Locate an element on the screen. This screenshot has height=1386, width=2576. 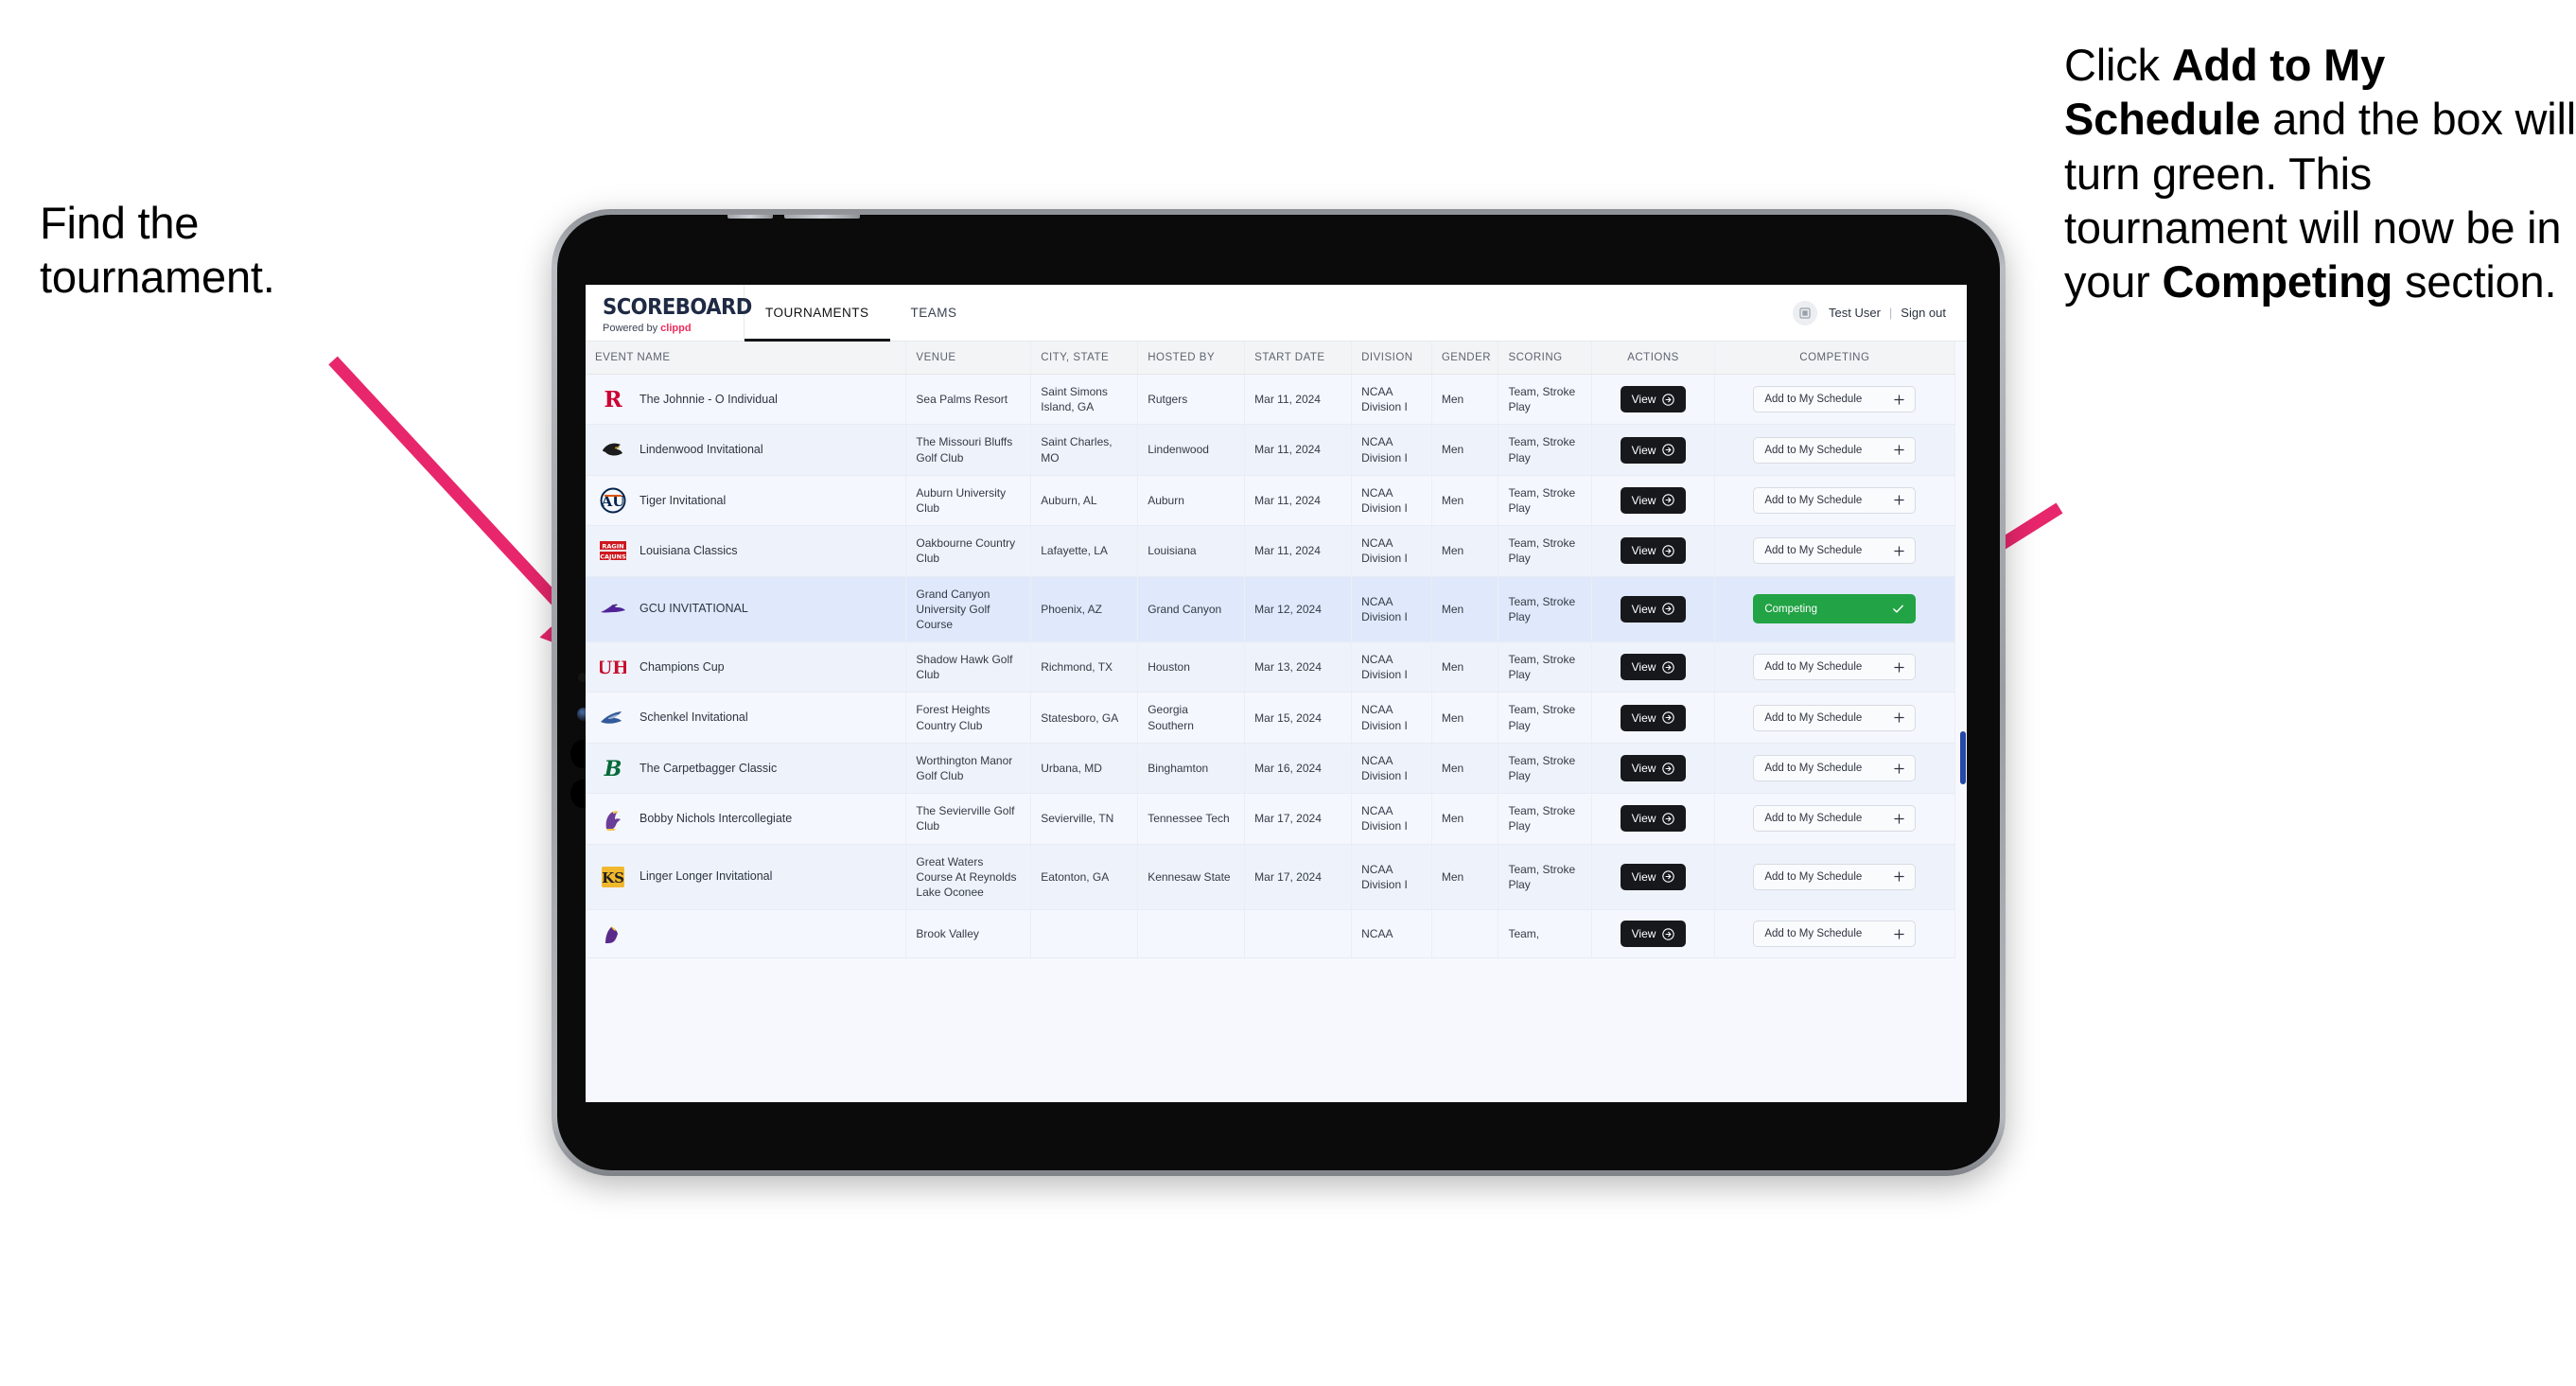
vertical-scrollbar is located at coordinates (1964, 750).